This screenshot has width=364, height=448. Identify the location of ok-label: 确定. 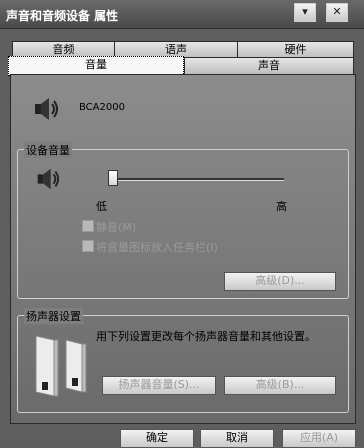
(157, 437).